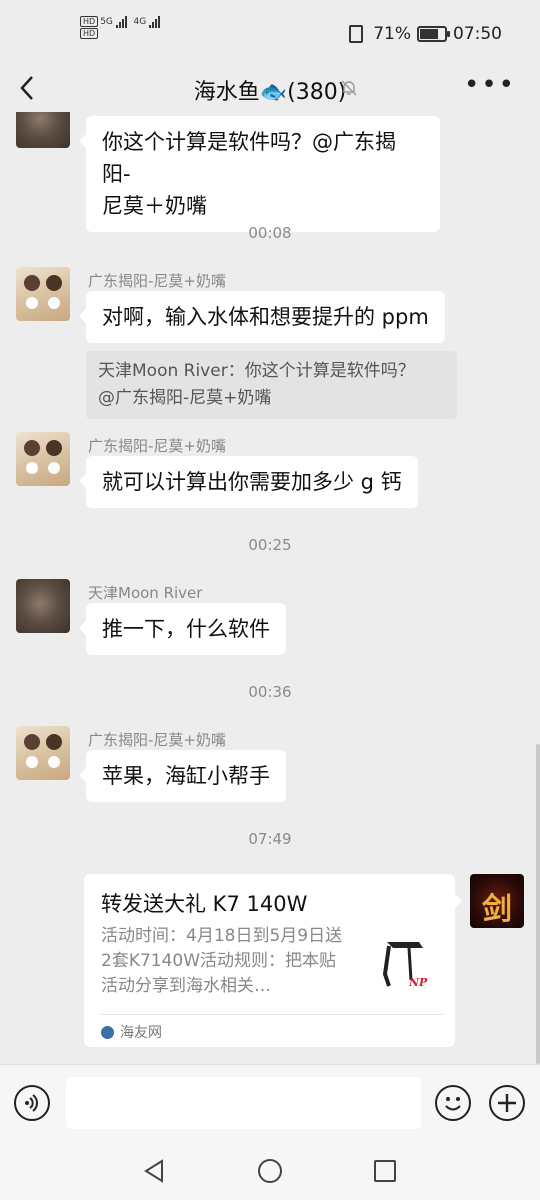 The height and width of the screenshot is (1200, 540). What do you see at coordinates (490, 85) in the screenshot?
I see `more-dots-icon: •••` at bounding box center [490, 85].